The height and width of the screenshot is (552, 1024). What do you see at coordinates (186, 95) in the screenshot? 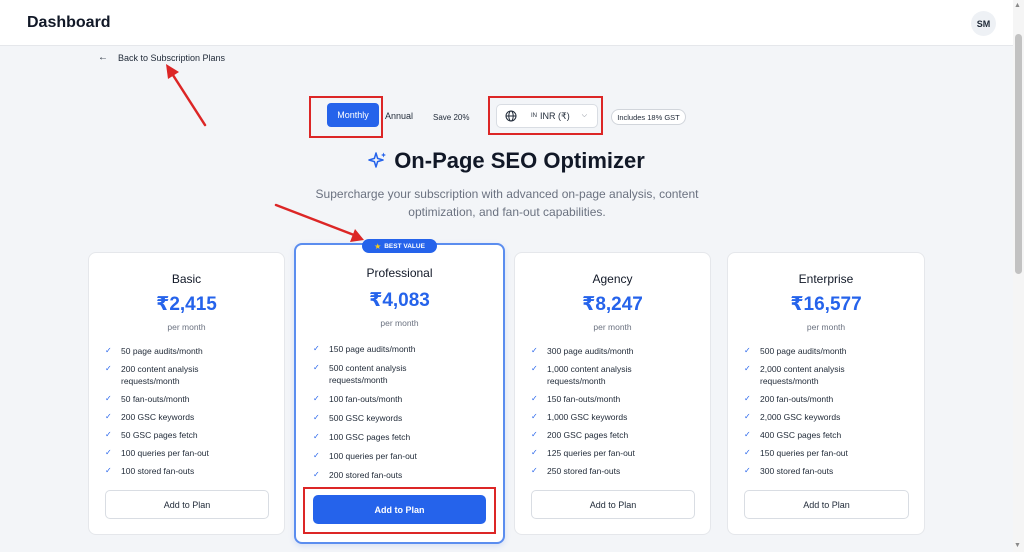
I see `annotation-arrow-back` at bounding box center [186, 95].